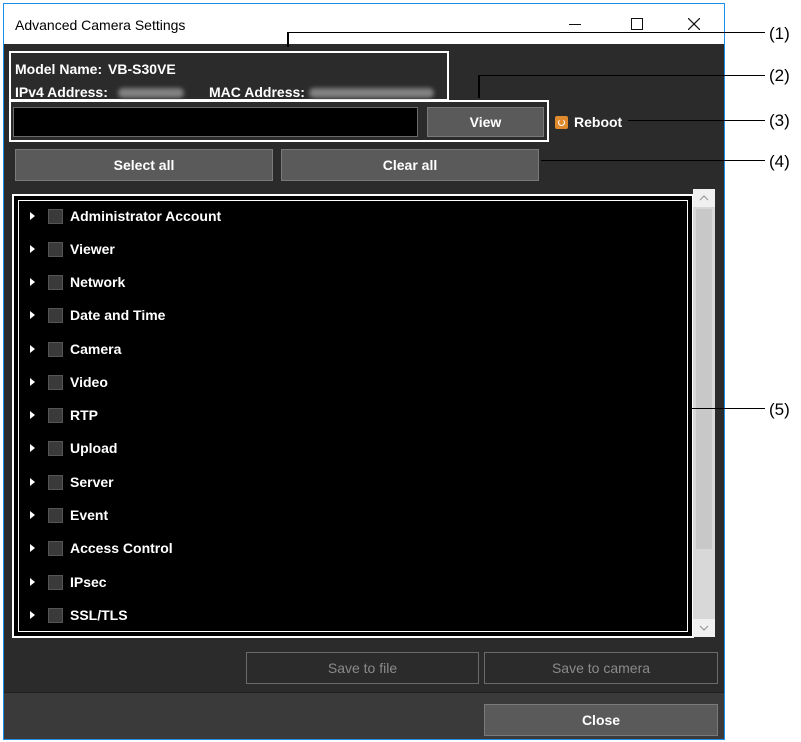  What do you see at coordinates (779, 120) in the screenshot?
I see `callout-3-label: (3)` at bounding box center [779, 120].